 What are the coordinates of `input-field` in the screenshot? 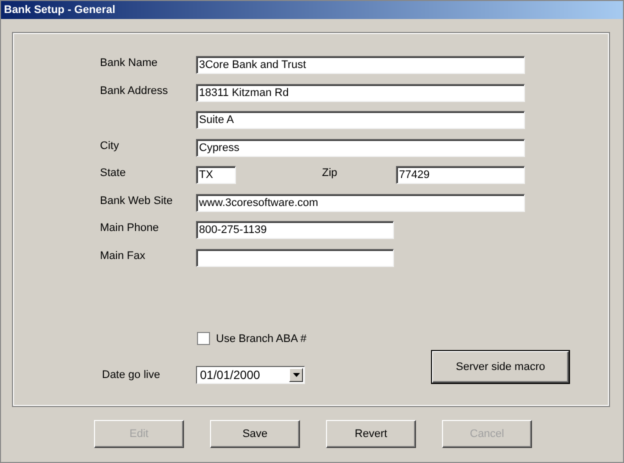 It's located at (295, 257).